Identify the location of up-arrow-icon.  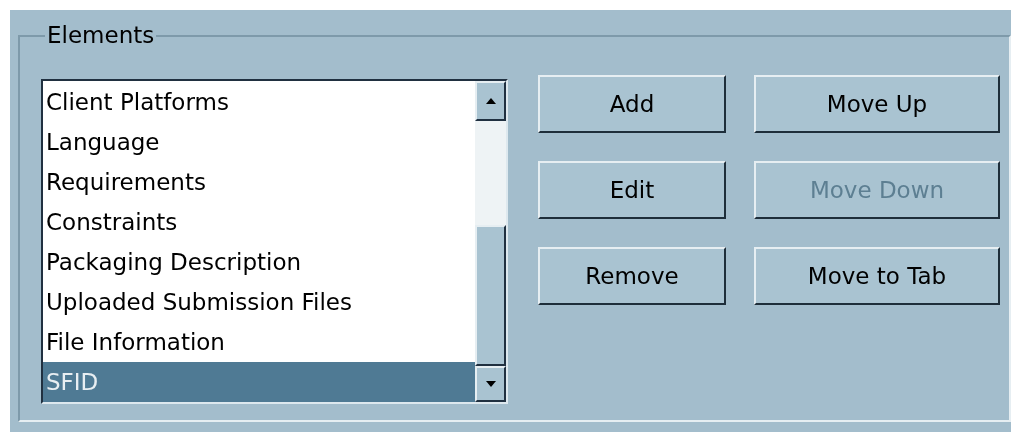
(490, 101).